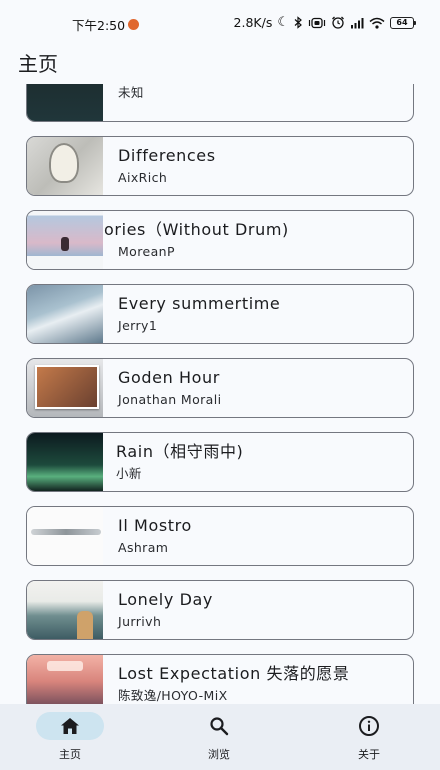  Describe the element at coordinates (143, 177) in the screenshot. I see `song-artist: AixRich` at that location.